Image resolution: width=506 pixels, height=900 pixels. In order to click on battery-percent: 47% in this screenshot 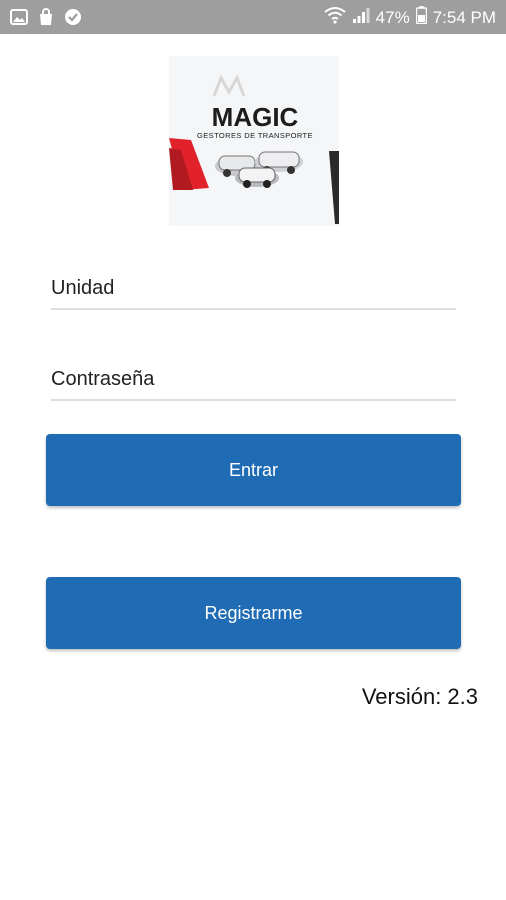, I will do `click(392, 17)`.